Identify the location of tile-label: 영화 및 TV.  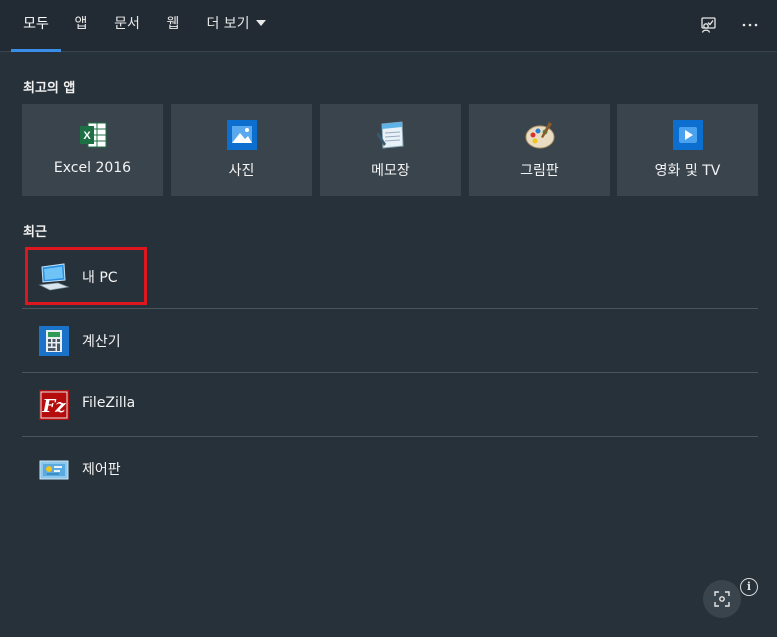
(687, 171).